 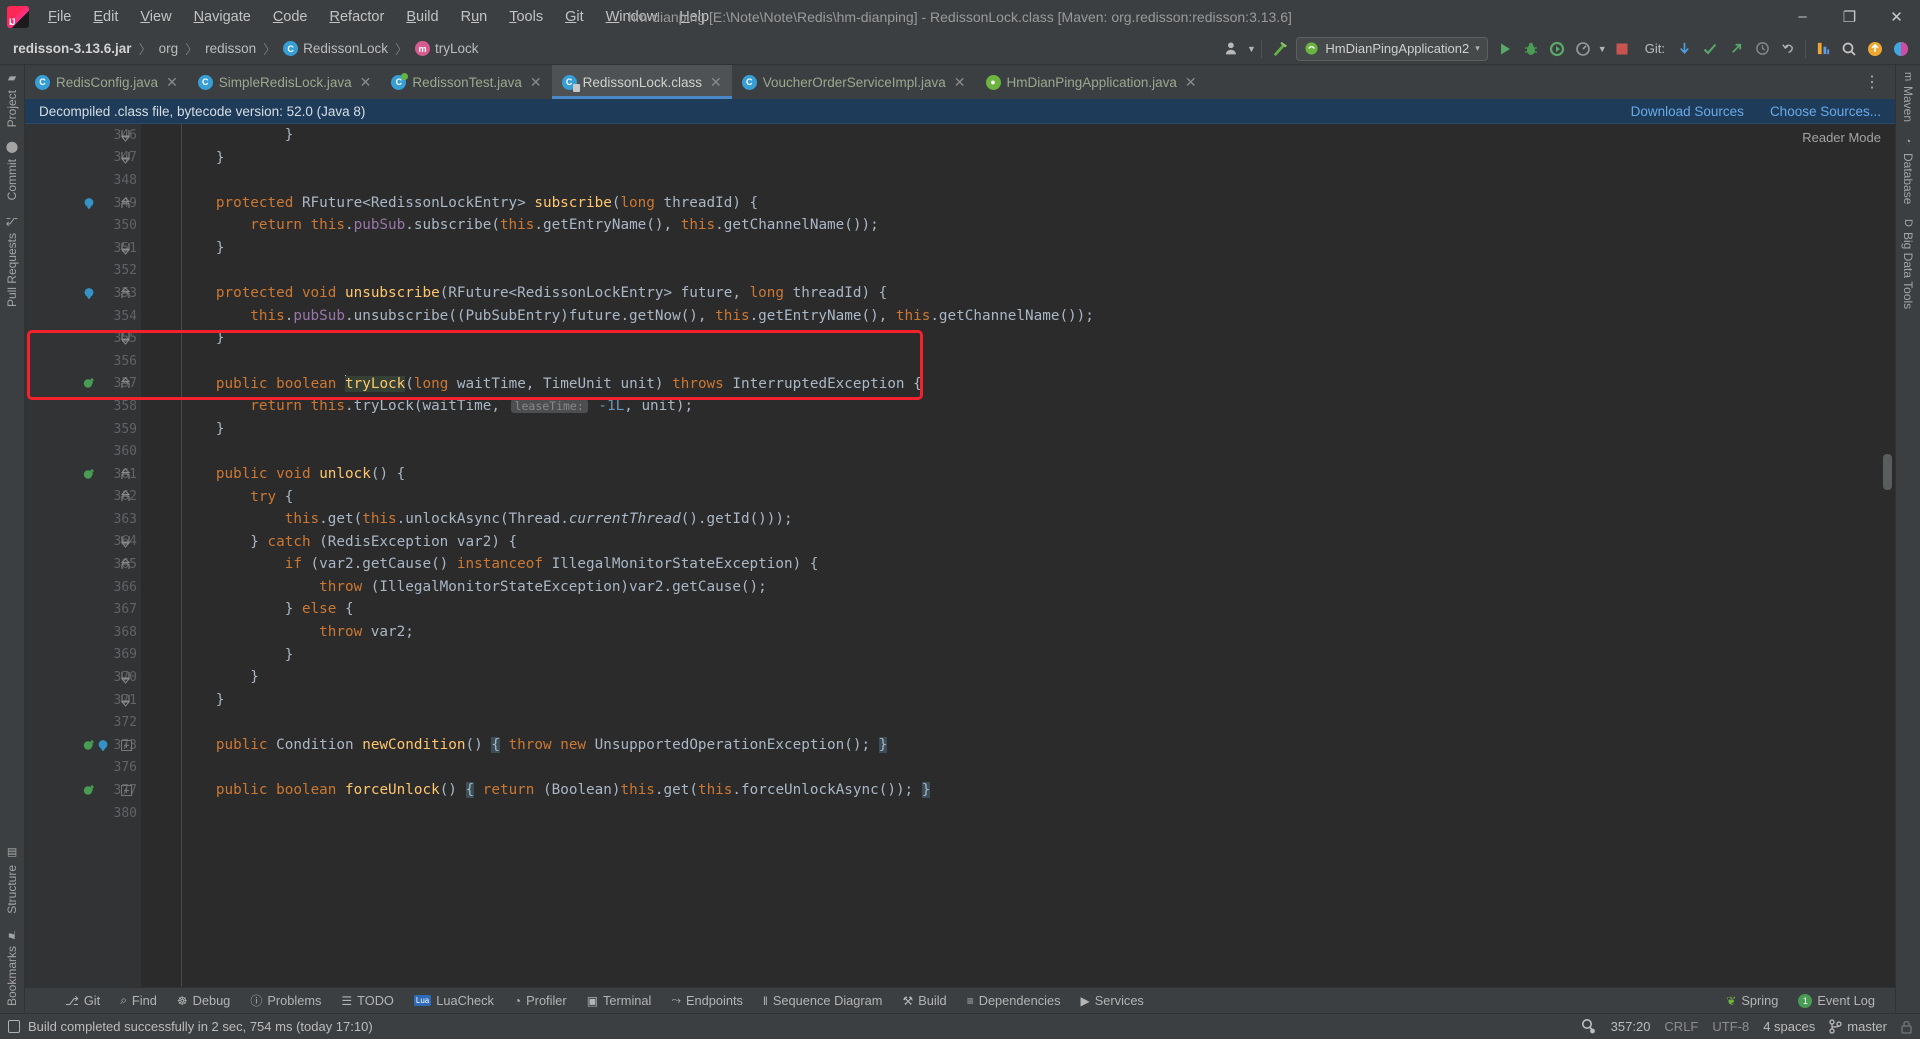 I want to click on tool-window-tab-project: Project ▰, so click(x=12, y=99).